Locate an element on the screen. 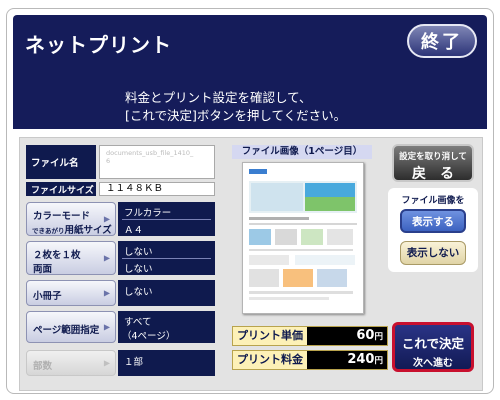 The height and width of the screenshot is (400, 500). page-range-value-line-2: （4ページ） is located at coordinates (149, 336).